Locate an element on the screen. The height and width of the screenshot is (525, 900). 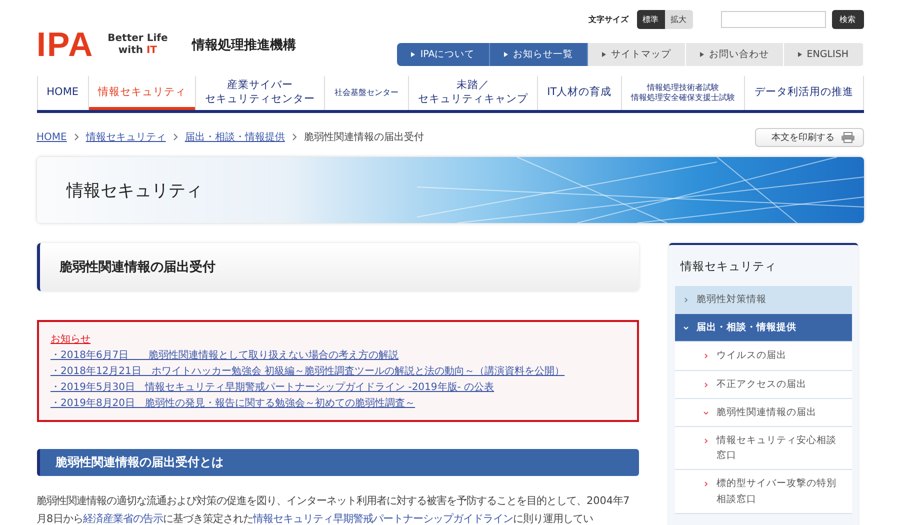
section-heading: 脆弱性関連情報の届出受付とは is located at coordinates (337, 462).